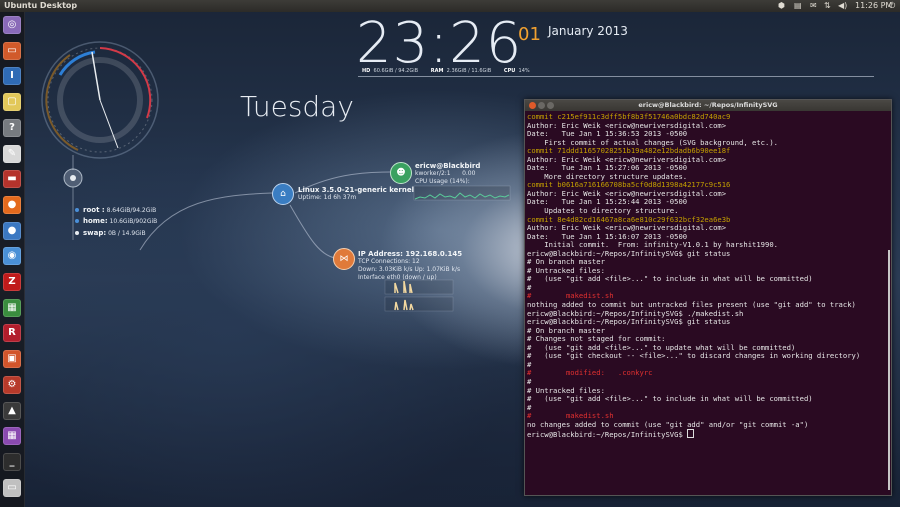  I want to click on disk-root: root : 8.64GiB/94.2GiB, so click(120, 210).